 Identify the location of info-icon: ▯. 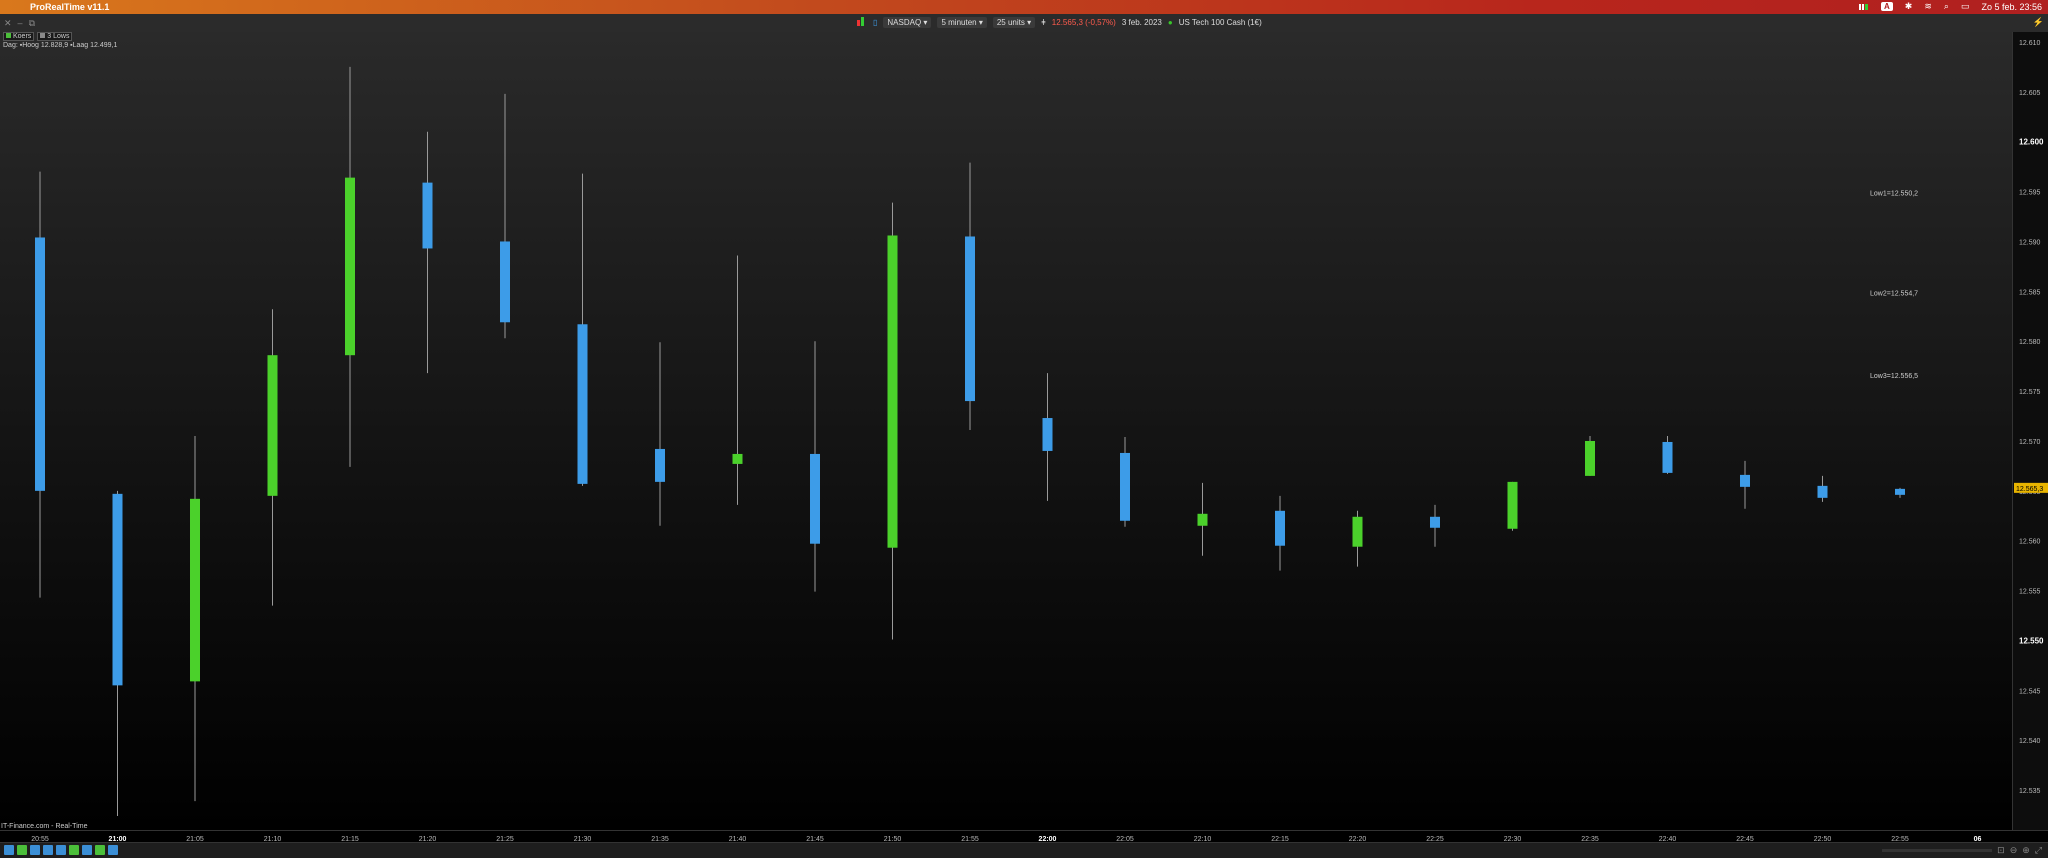
(875, 22).